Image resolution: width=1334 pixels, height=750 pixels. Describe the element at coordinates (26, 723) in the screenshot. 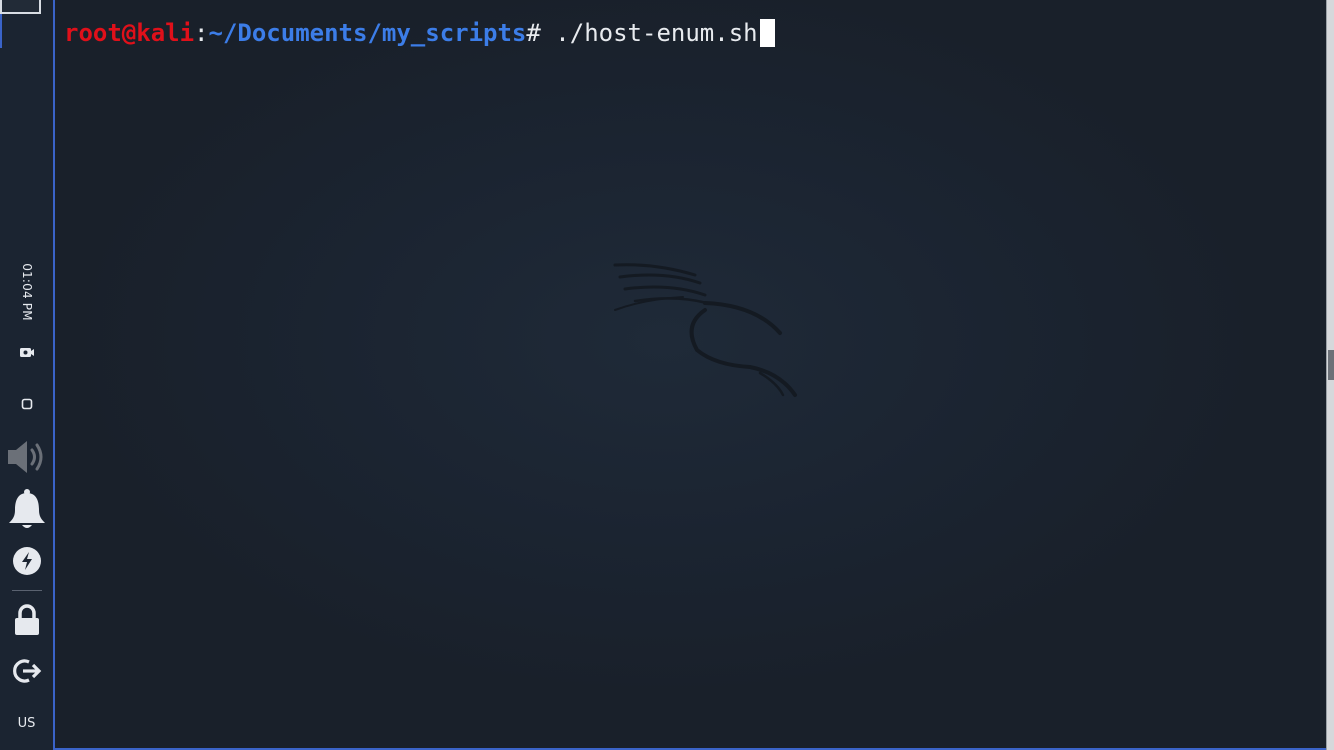

I see `keyboard-layout-indicator: US` at that location.